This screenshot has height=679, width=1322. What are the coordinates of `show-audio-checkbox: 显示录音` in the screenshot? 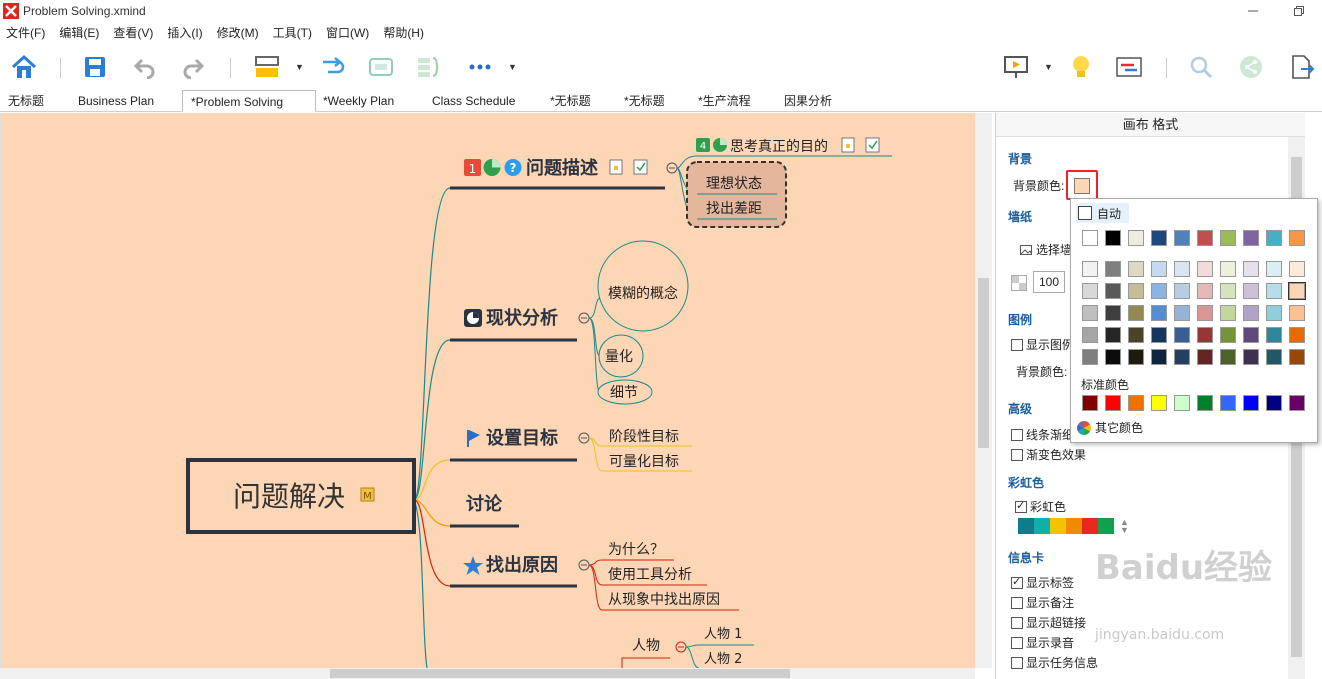 It's located at (1042, 642).